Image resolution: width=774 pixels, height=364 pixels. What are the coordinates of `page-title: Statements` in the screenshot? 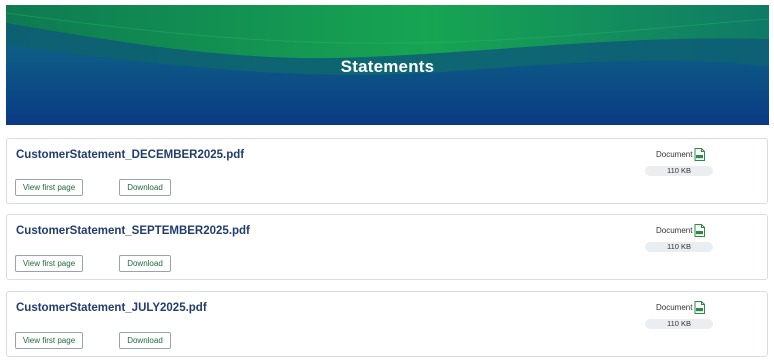 It's located at (387, 66).